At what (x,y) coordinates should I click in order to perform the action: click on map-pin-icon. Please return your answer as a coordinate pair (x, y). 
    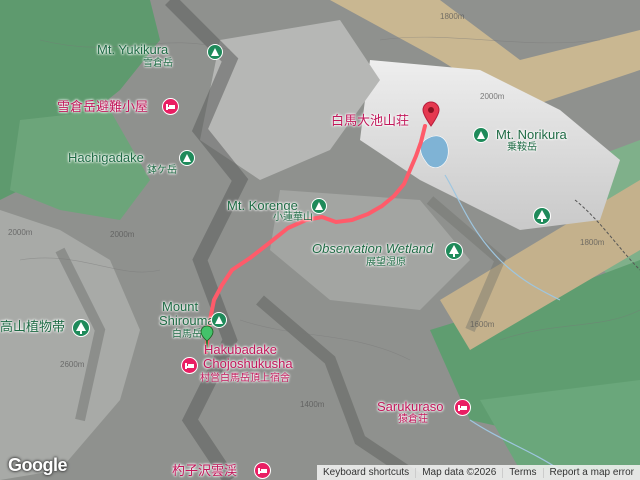
    Looking at the image, I should click on (431, 114).